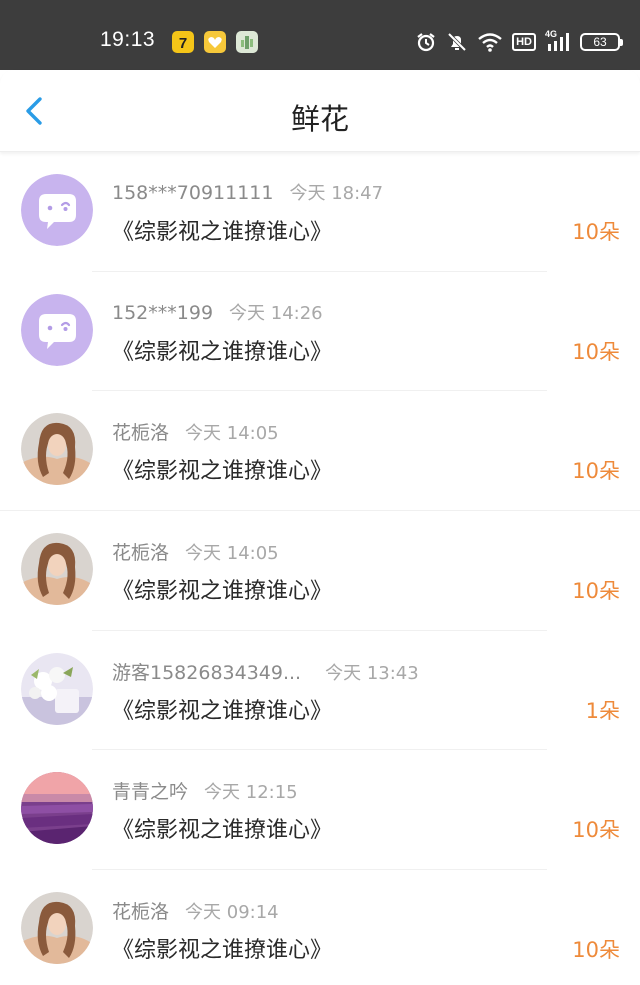 Image resolution: width=640 pixels, height=985 pixels. I want to click on mute-bell-icon, so click(457, 42).